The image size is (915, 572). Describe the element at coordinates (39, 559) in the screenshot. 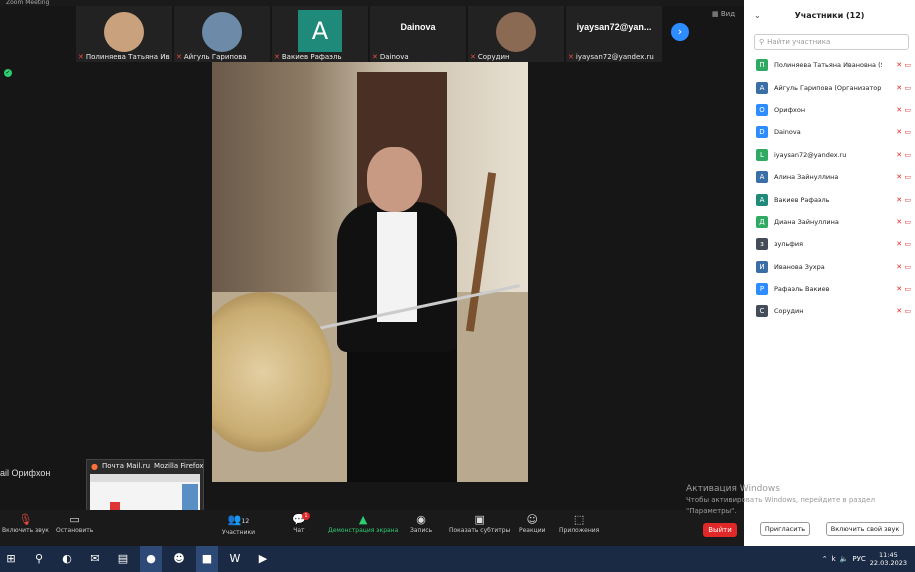

I see `search-icon: ⚲` at that location.